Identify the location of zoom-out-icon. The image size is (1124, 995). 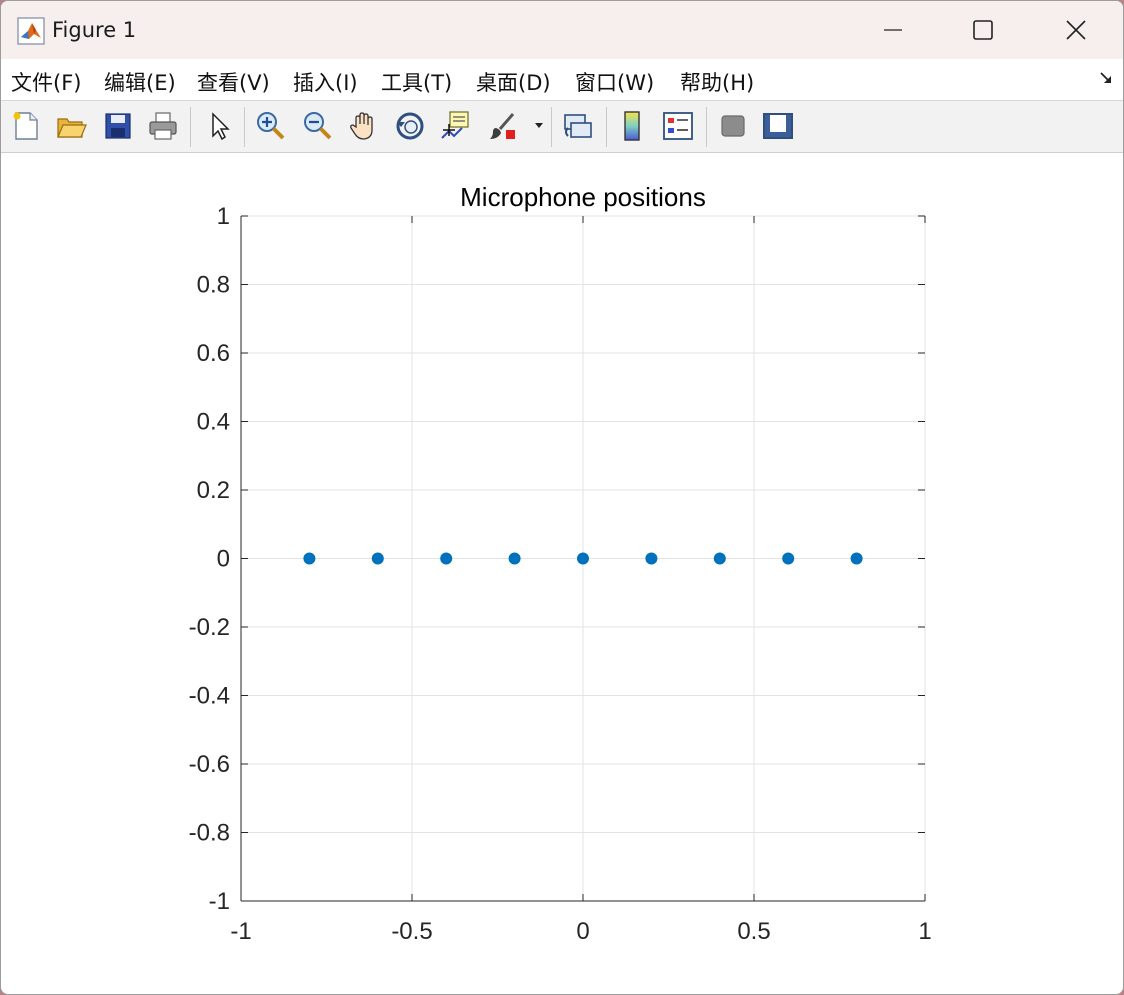
(317, 126).